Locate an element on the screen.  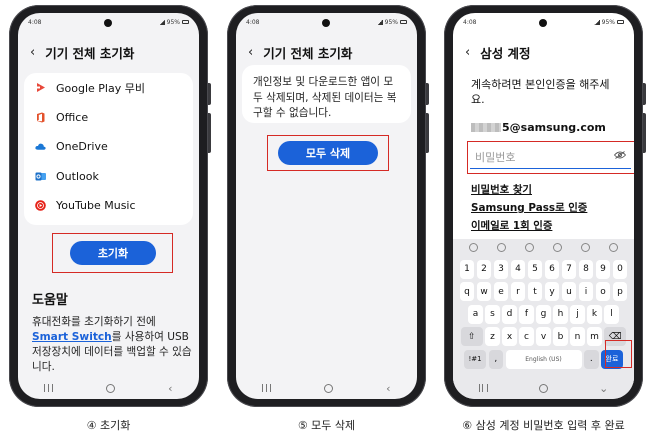
shift-key: ⇧ is located at coordinates (471, 336).